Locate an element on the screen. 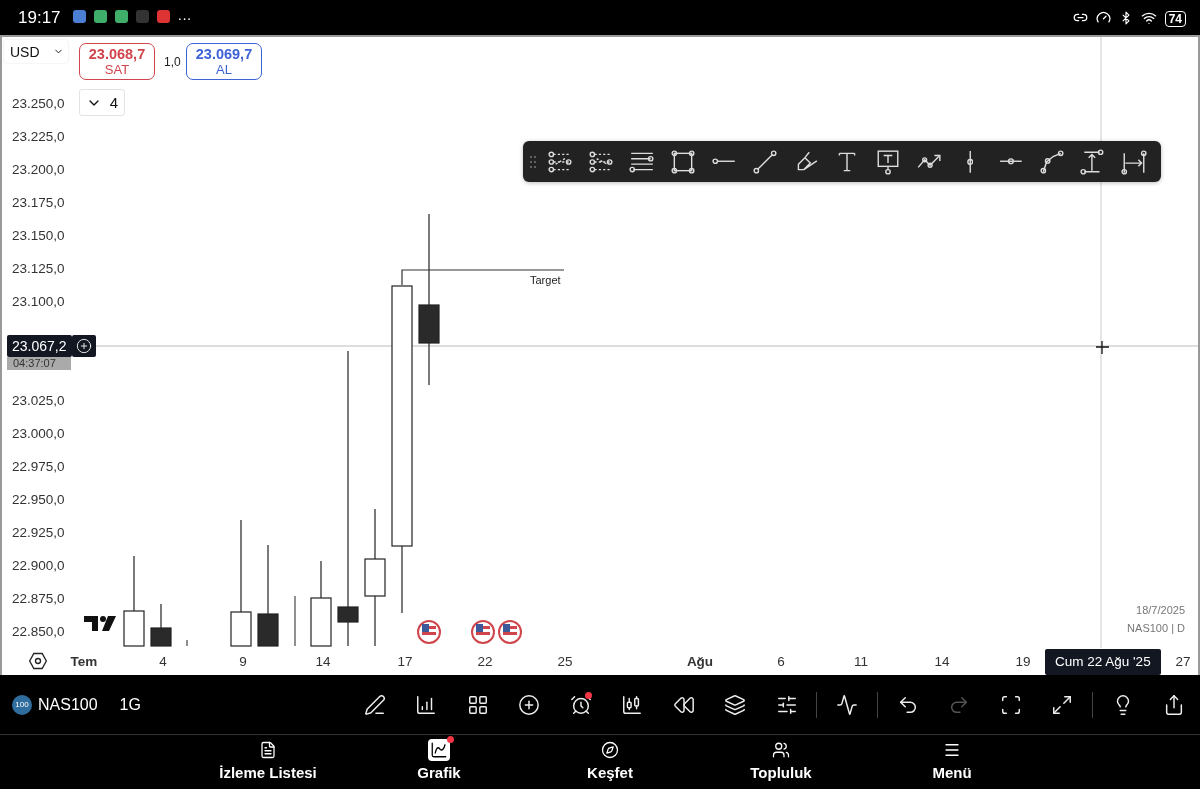 The height and width of the screenshot is (789, 1200). grid-icon is located at coordinates (477, 704).